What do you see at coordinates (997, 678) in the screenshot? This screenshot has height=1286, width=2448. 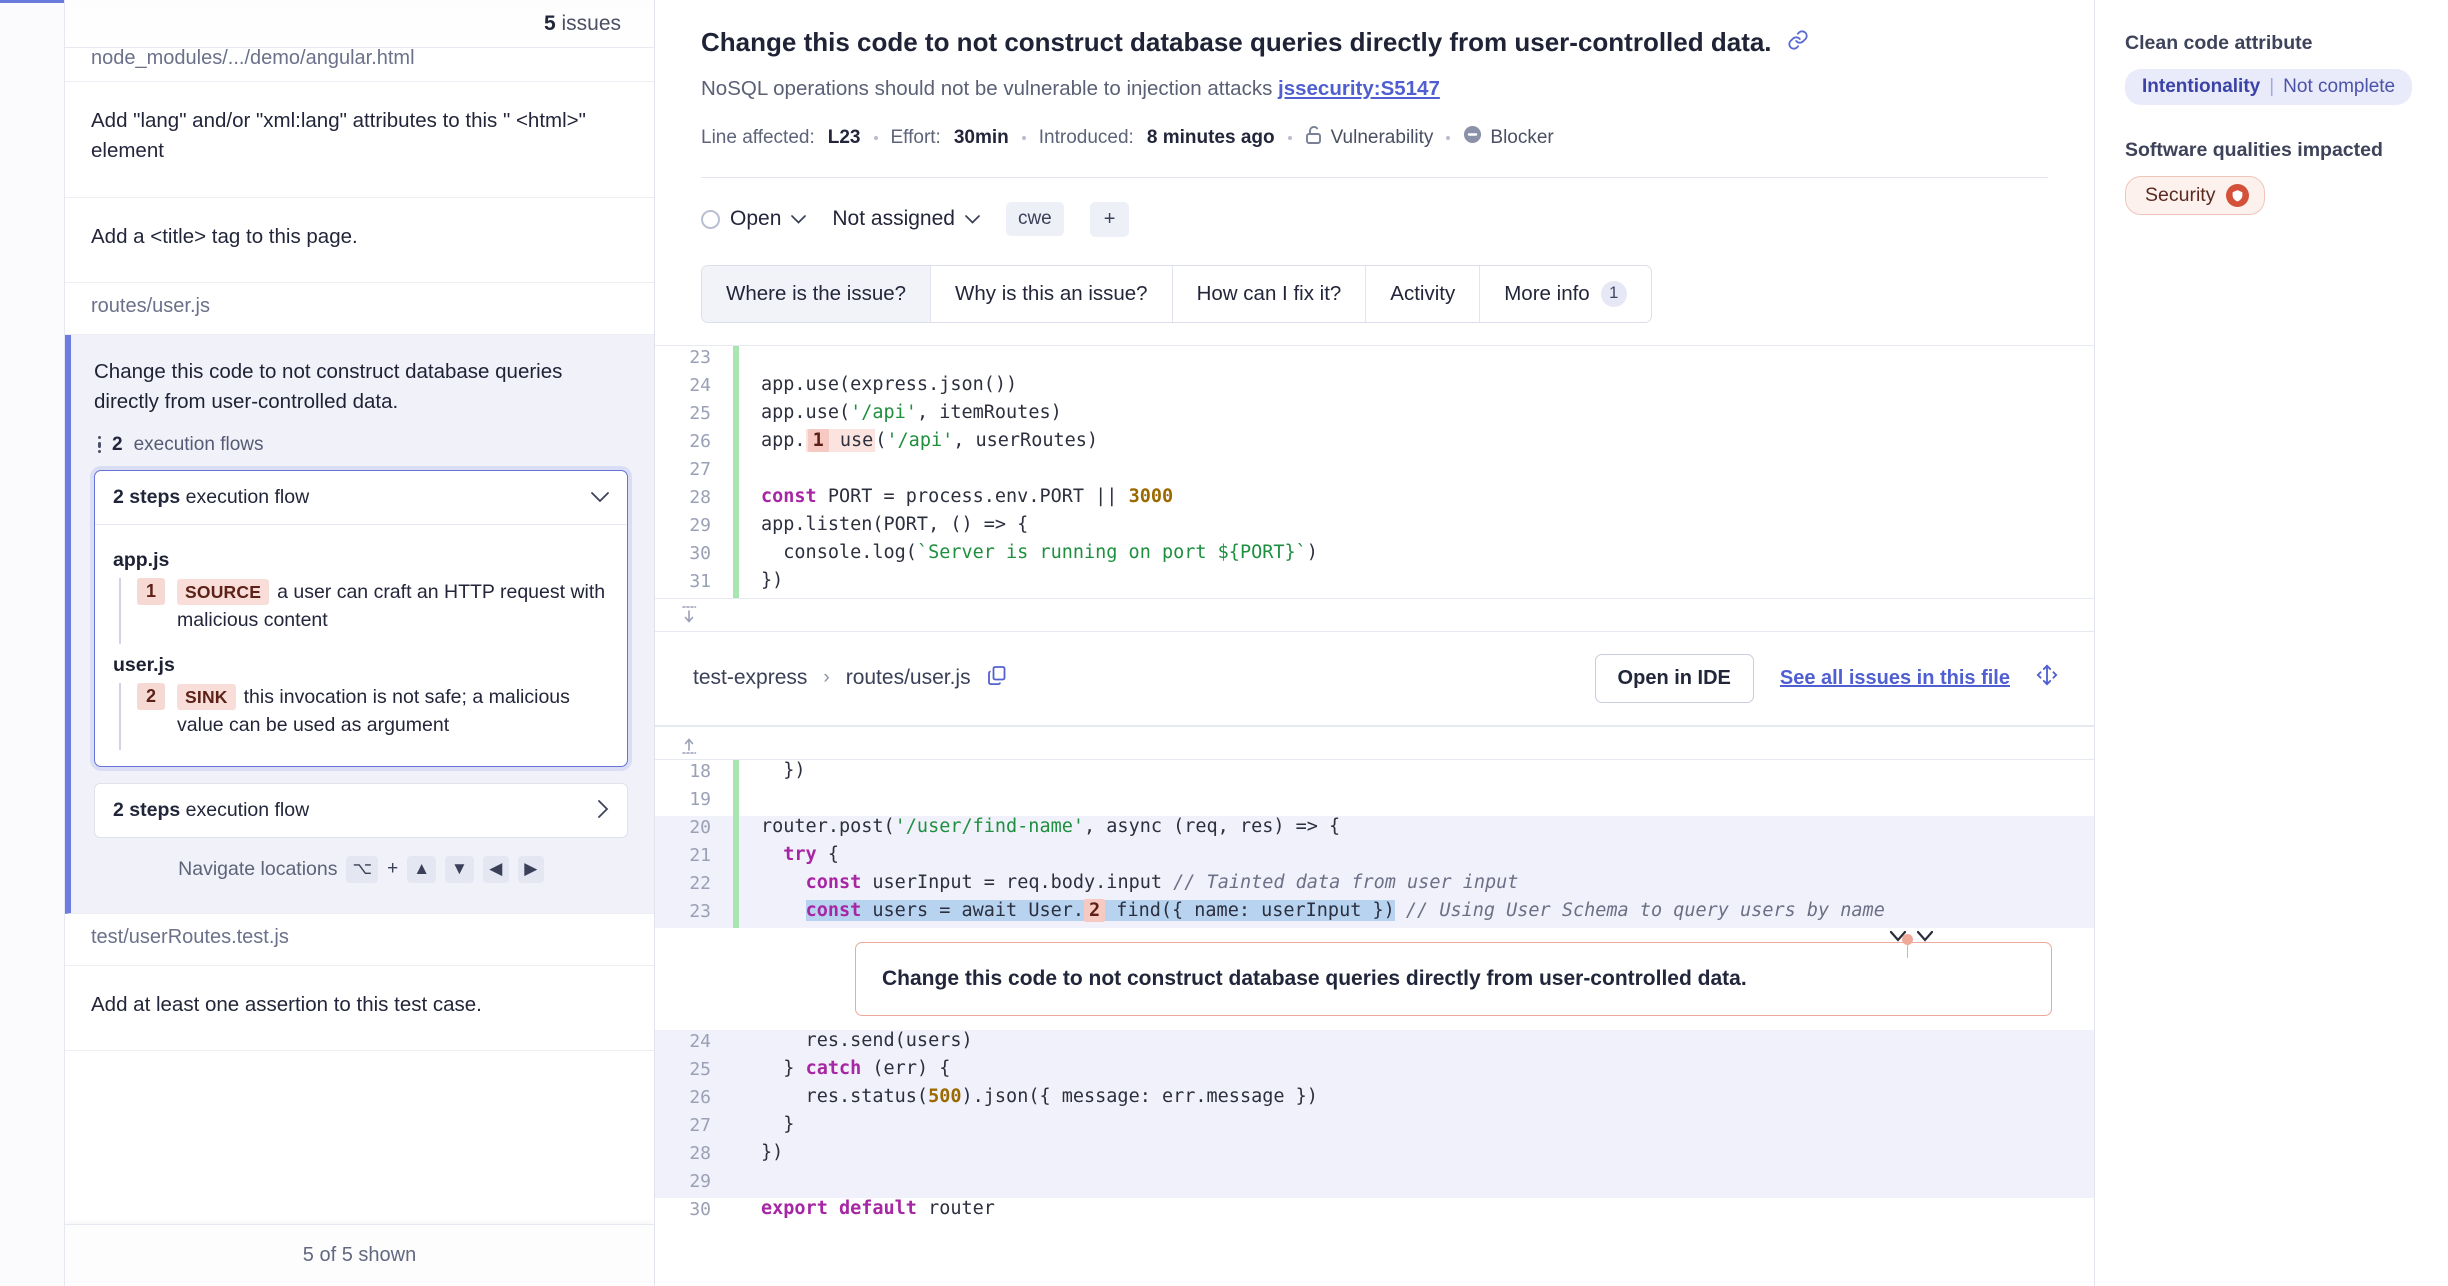 I see `copy-icon` at bounding box center [997, 678].